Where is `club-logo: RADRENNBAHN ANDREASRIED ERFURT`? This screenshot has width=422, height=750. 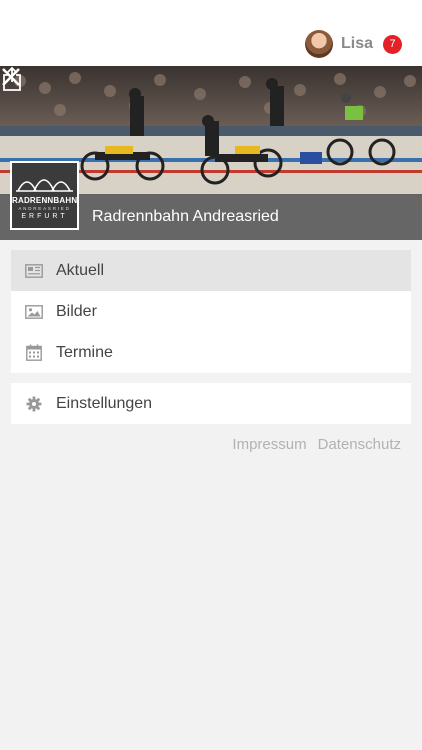 club-logo: RADRENNBAHN ANDREASRIED ERFURT is located at coordinates (44, 195).